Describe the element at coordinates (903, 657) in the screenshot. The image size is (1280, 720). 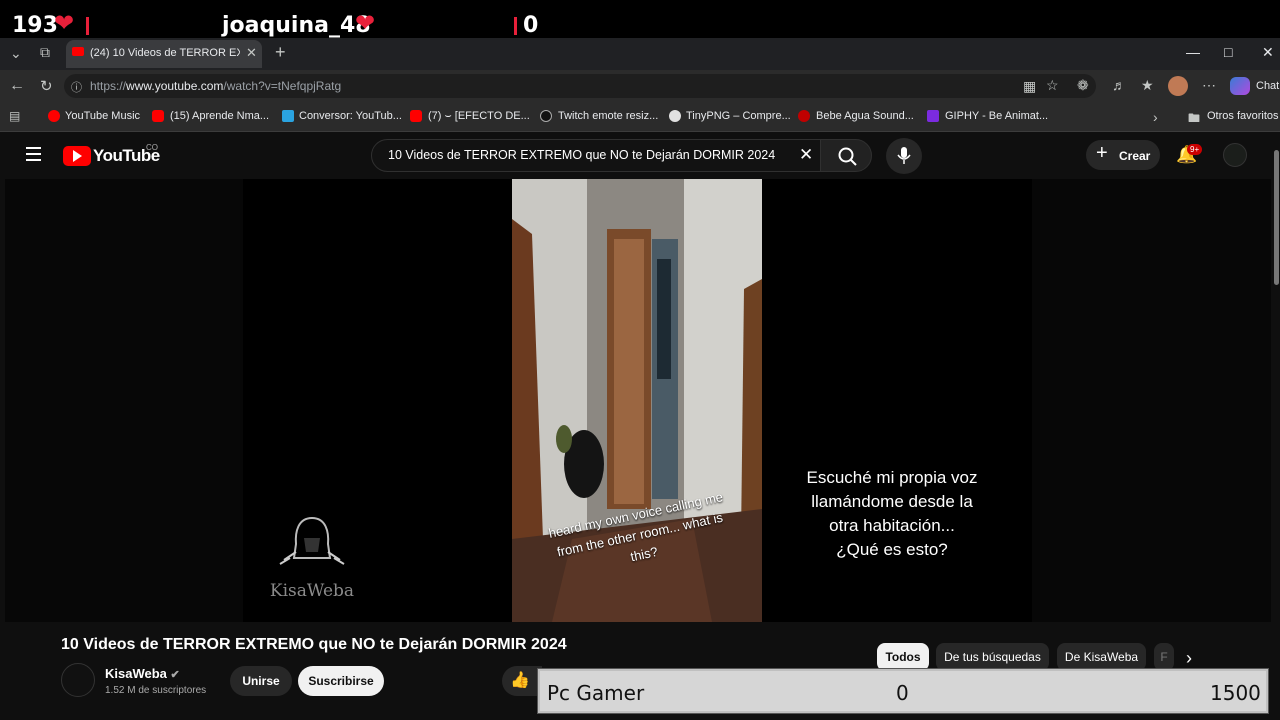
I see `chip-all: Todos` at that location.